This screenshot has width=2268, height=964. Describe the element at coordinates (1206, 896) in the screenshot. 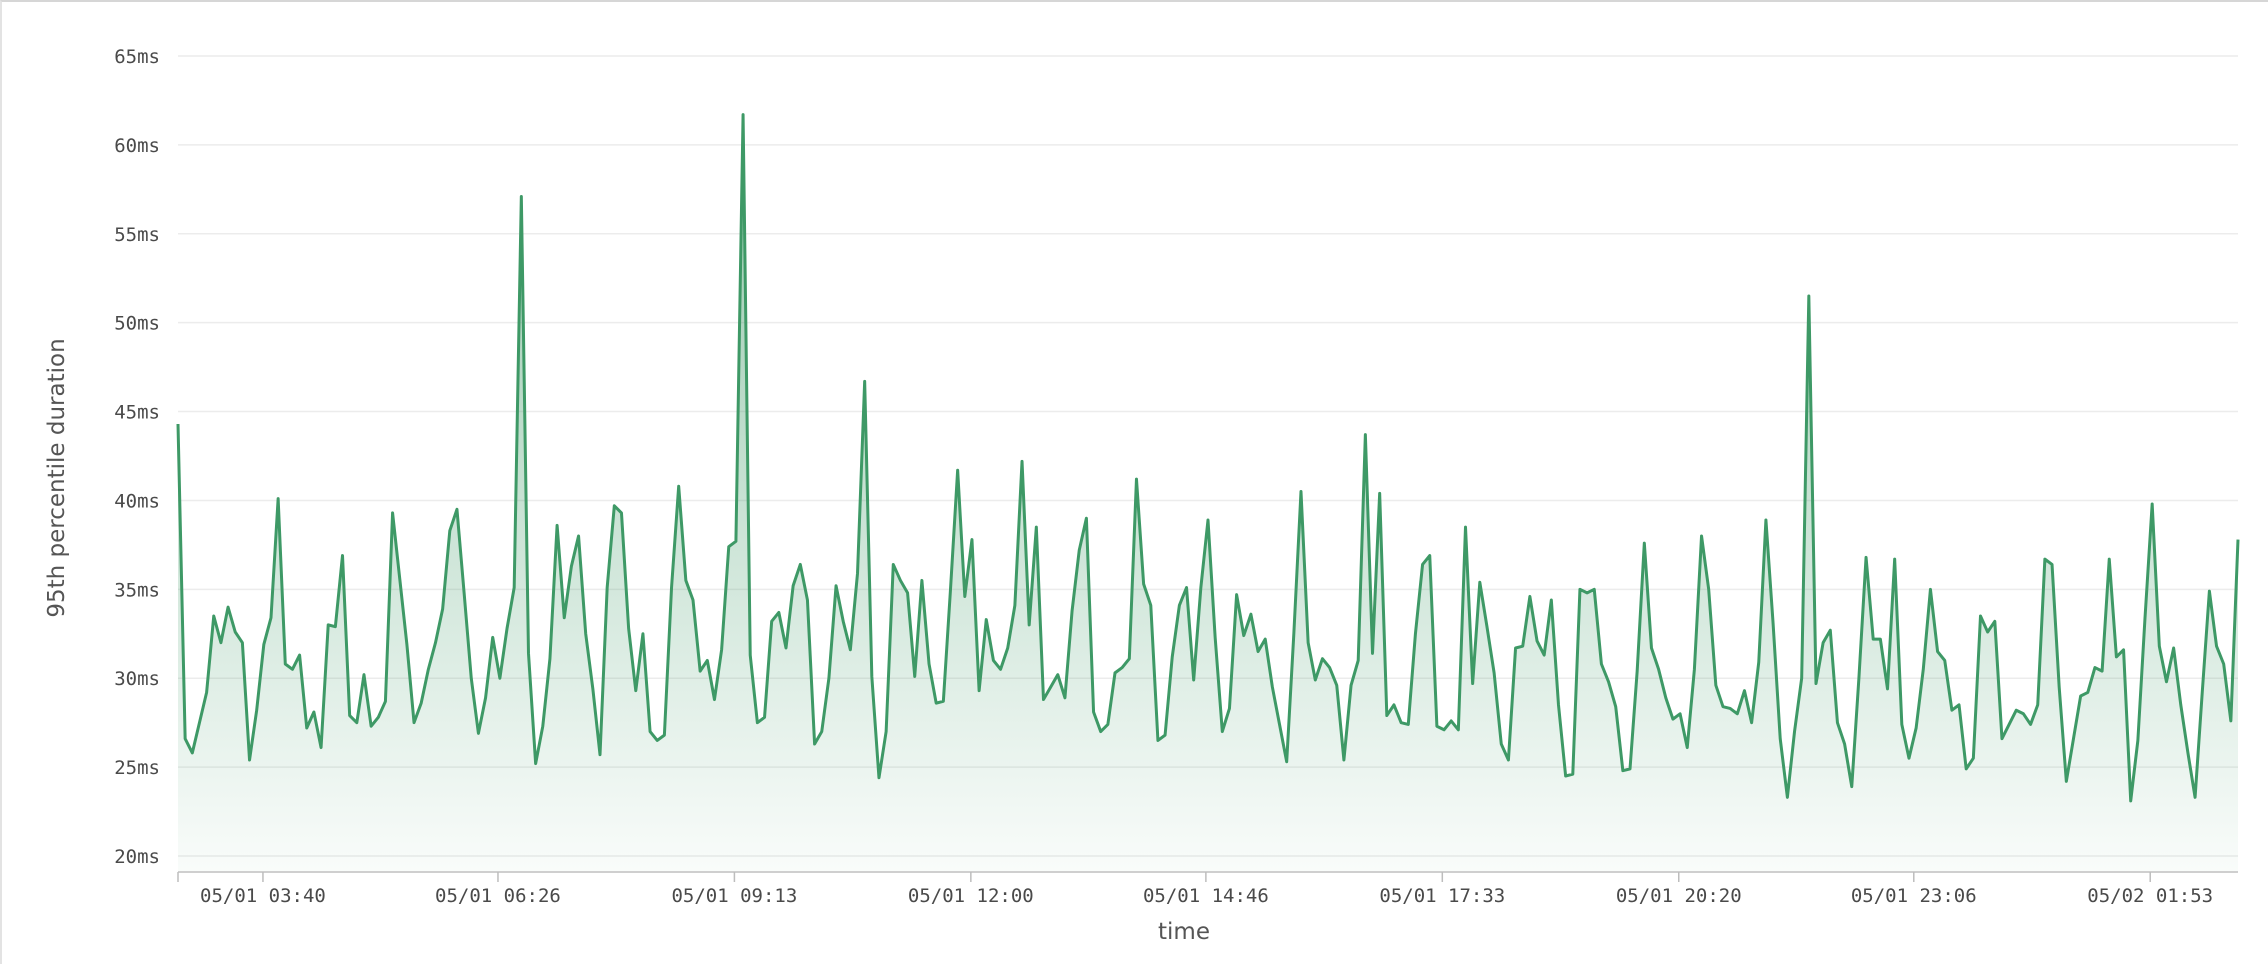

I see `x-tick-label: 05/01 14:46` at that location.